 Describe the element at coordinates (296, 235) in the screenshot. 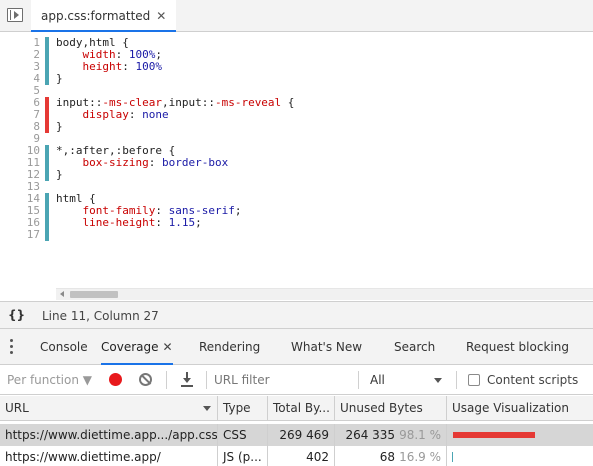

I see `code-line: 17` at that location.